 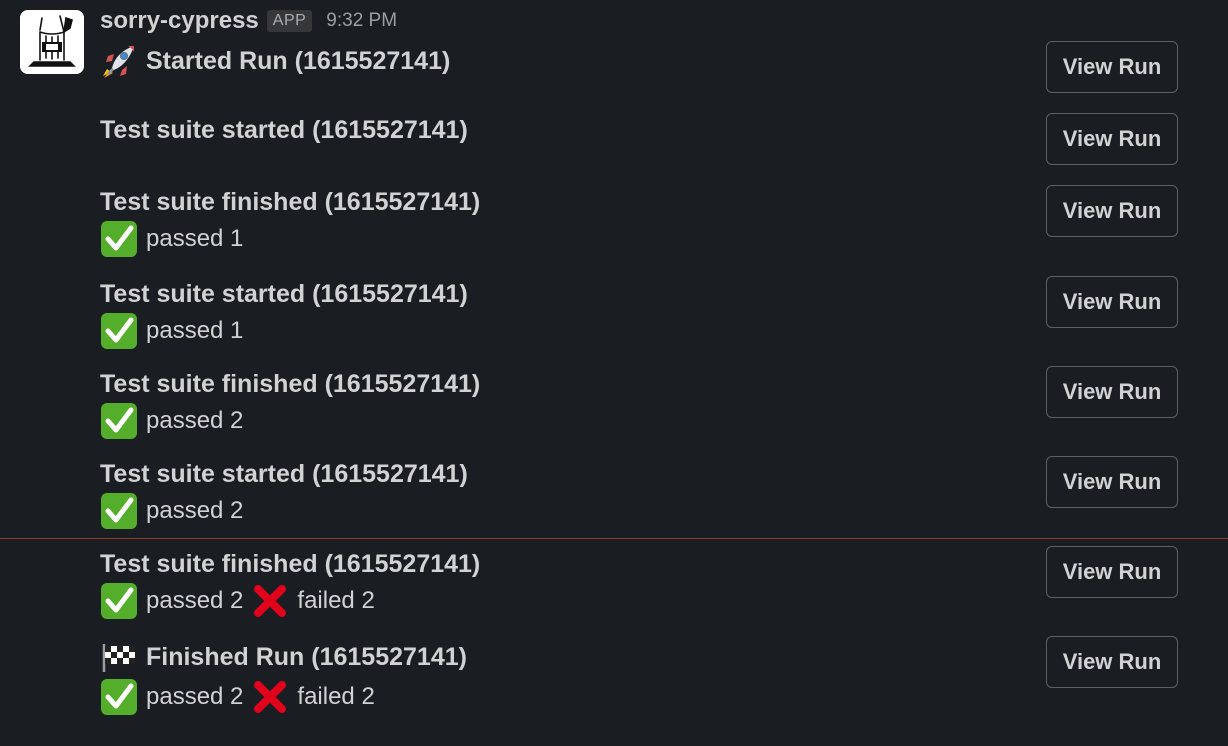 I want to click on message-header: sorry-cypress APP 9:32 PM, so click(x=248, y=21).